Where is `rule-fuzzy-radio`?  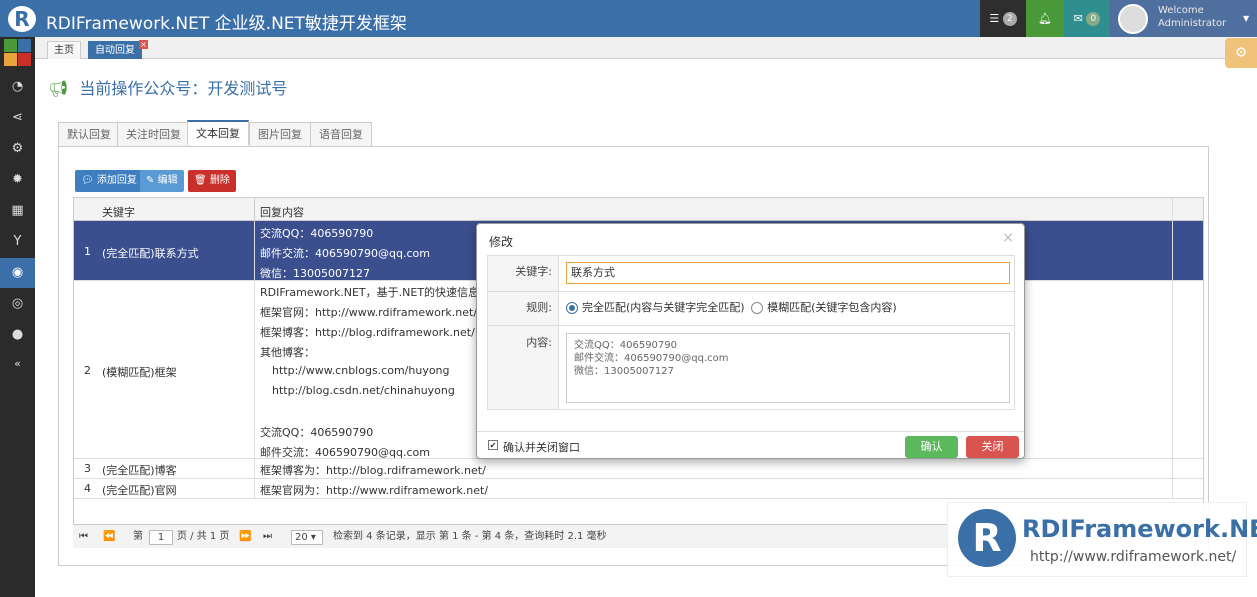 rule-fuzzy-radio is located at coordinates (757, 308).